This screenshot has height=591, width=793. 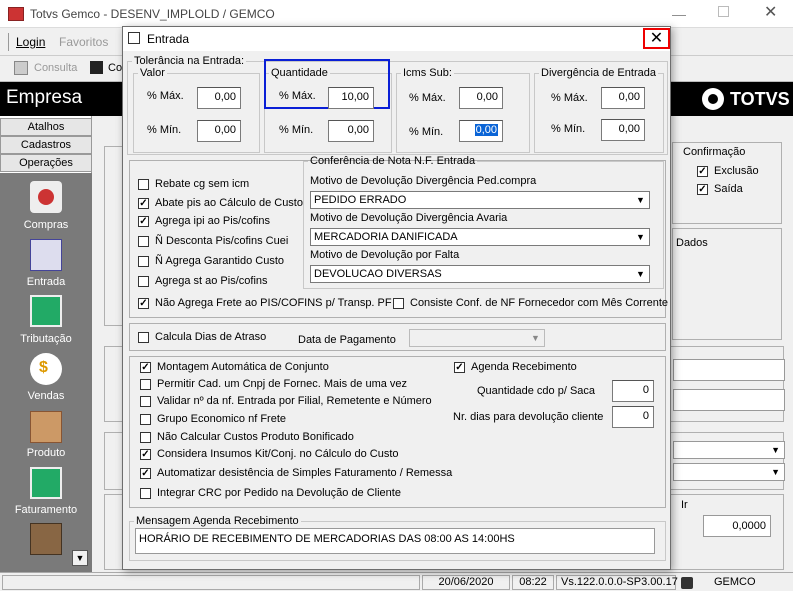 What do you see at coordinates (692, 243) in the screenshot?
I see `dados-label: Dados` at bounding box center [692, 243].